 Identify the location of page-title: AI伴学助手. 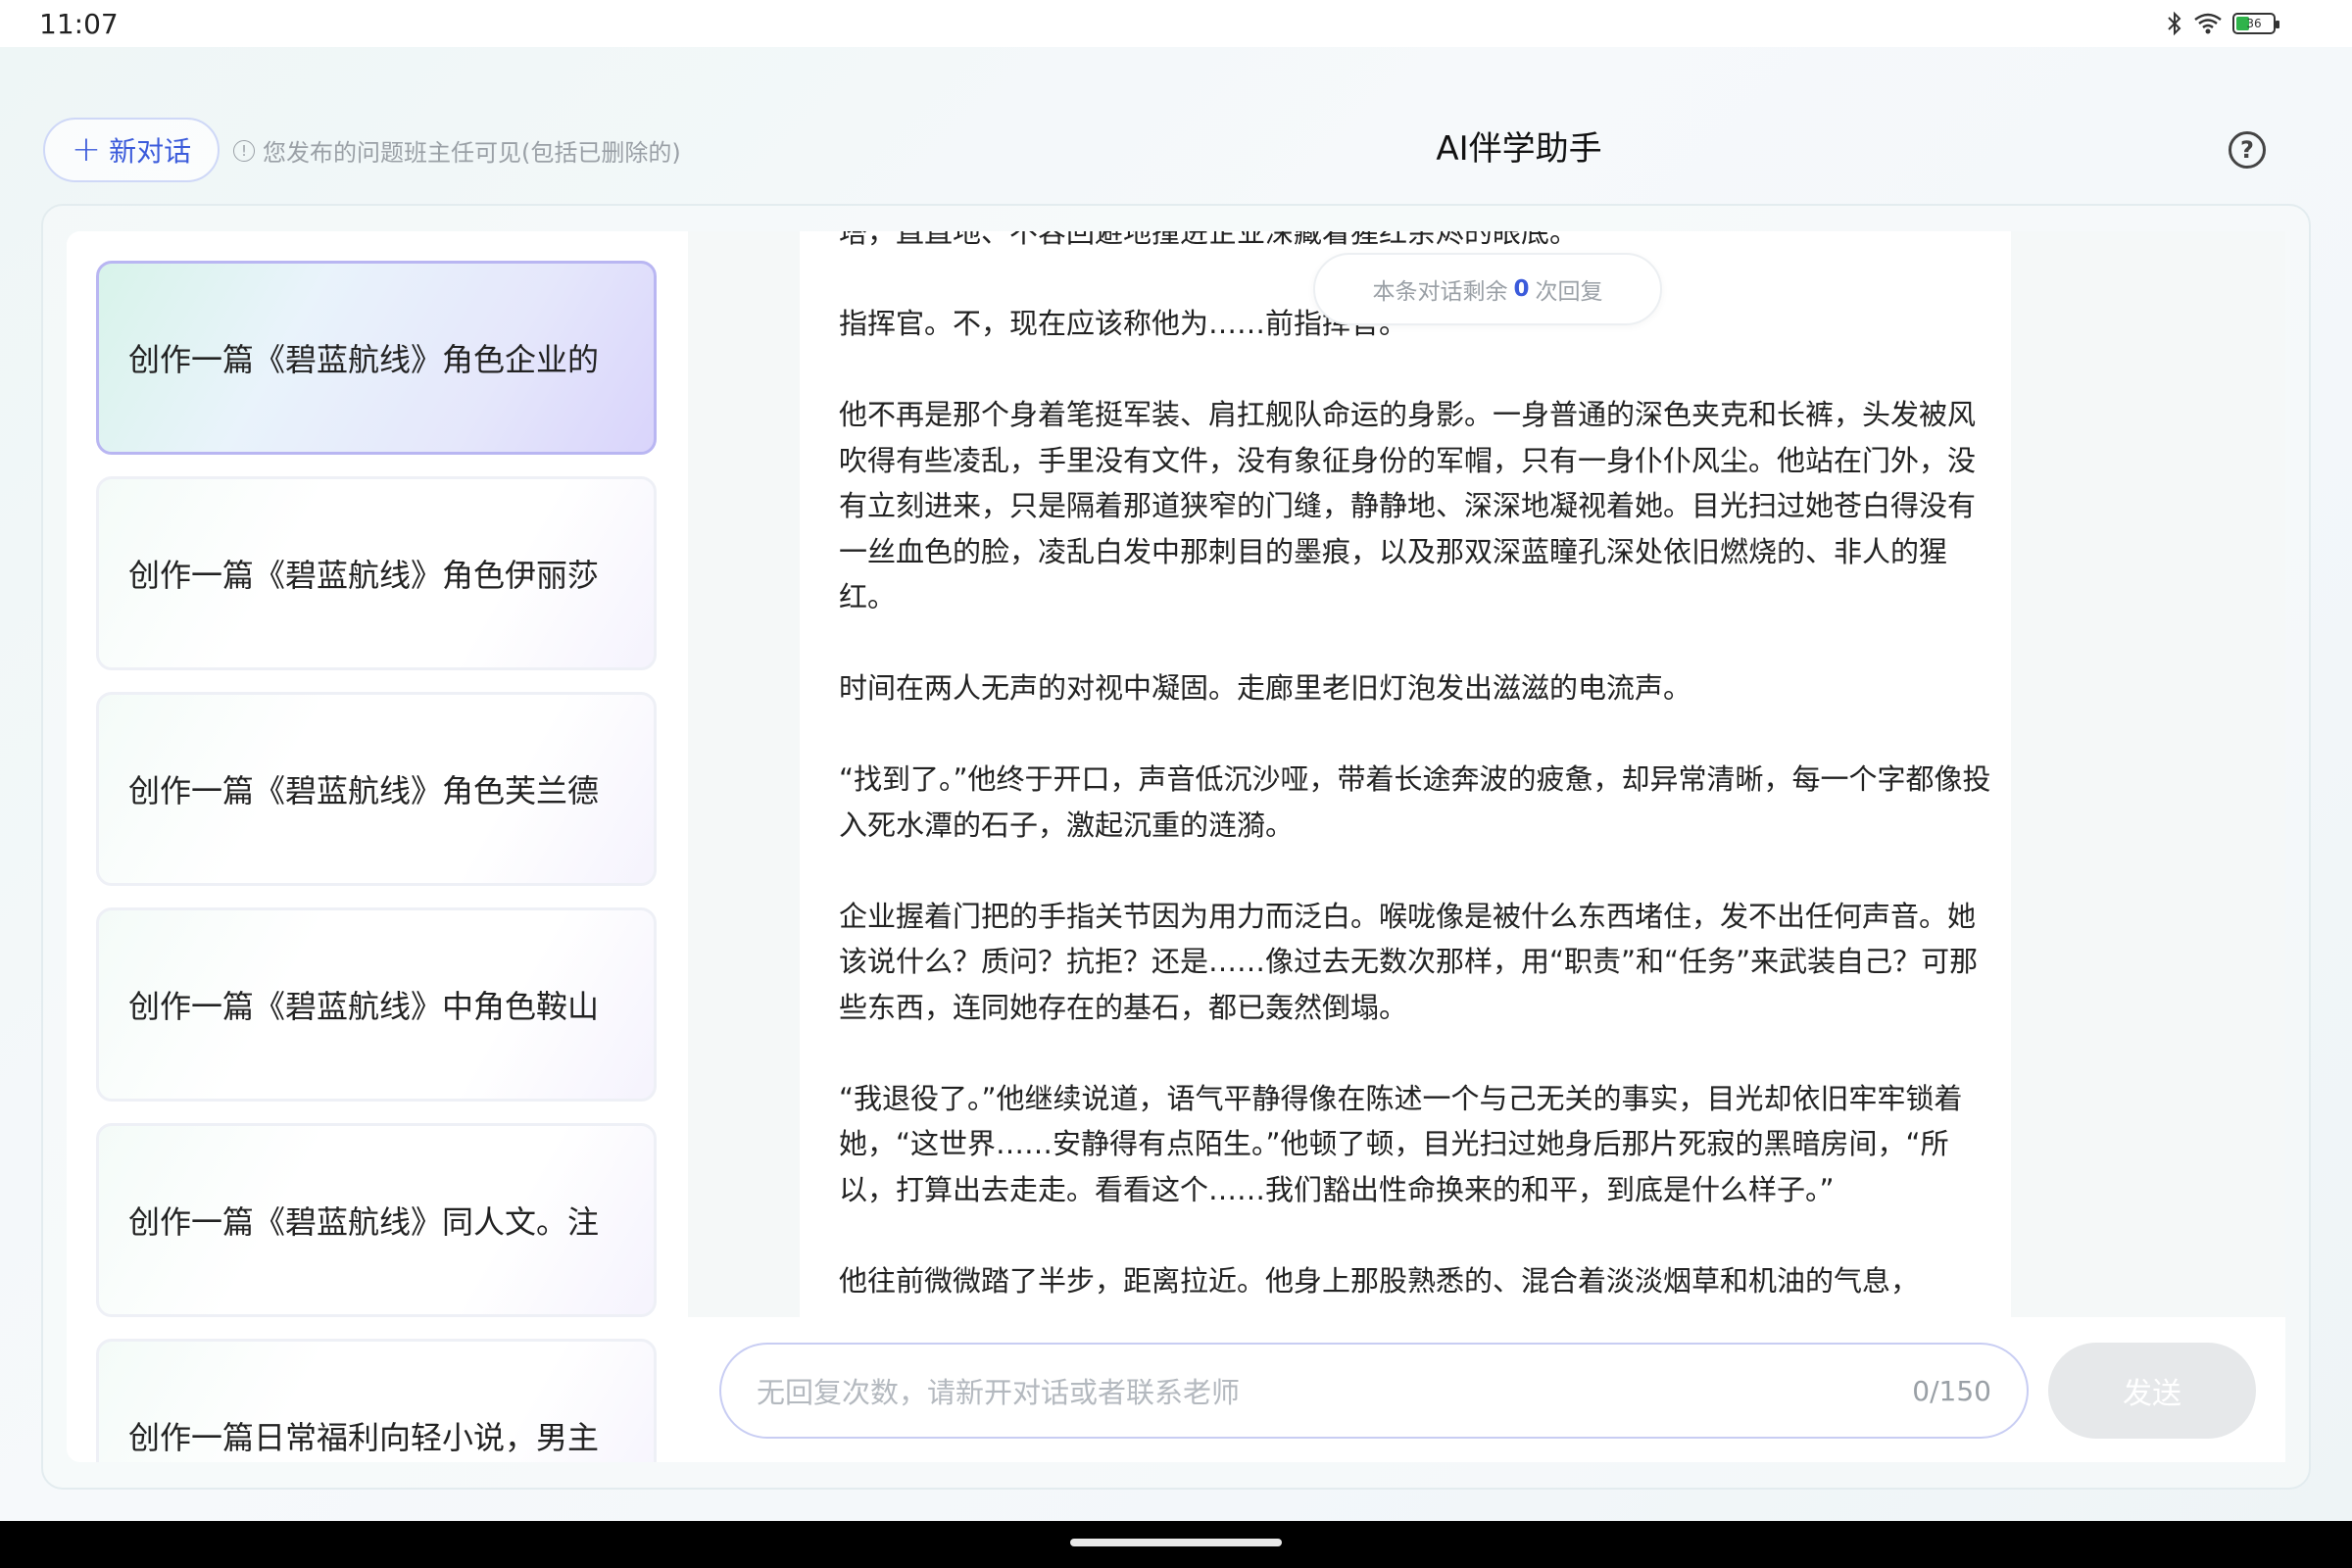
(1519, 149).